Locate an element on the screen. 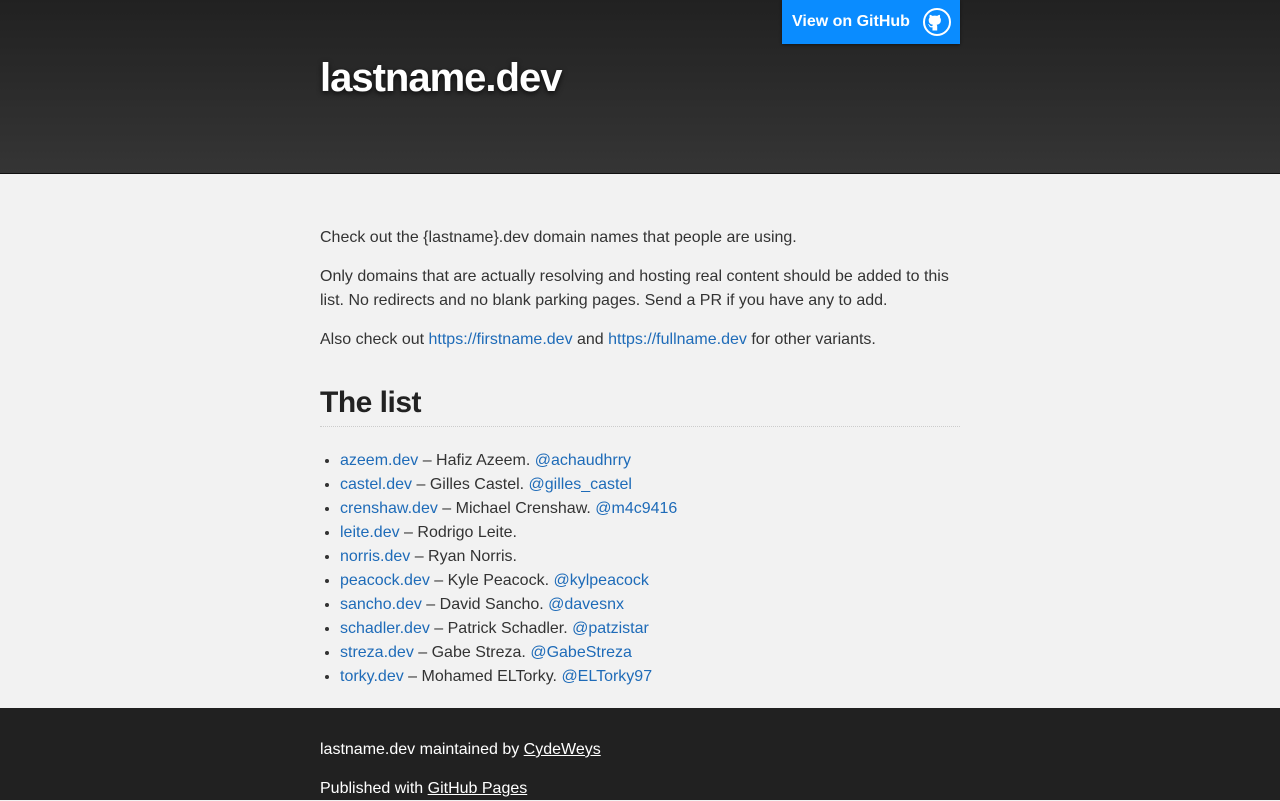 The width and height of the screenshot is (1280, 801). view-on-github-button: View on GitHub is located at coordinates (871, 22).